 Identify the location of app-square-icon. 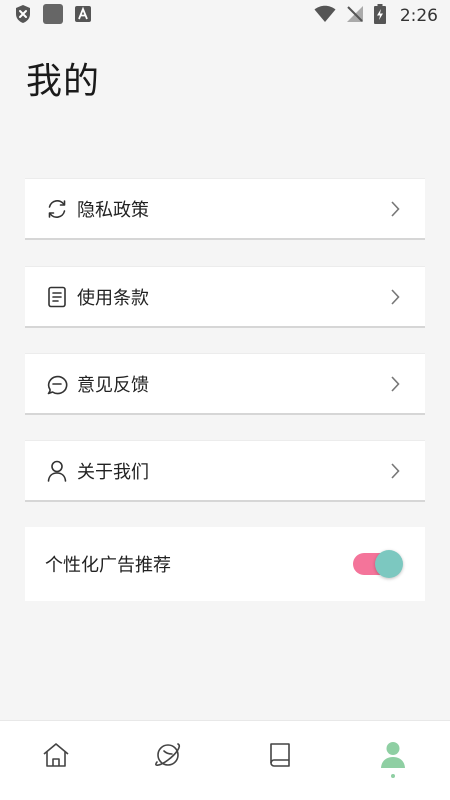
(53, 16).